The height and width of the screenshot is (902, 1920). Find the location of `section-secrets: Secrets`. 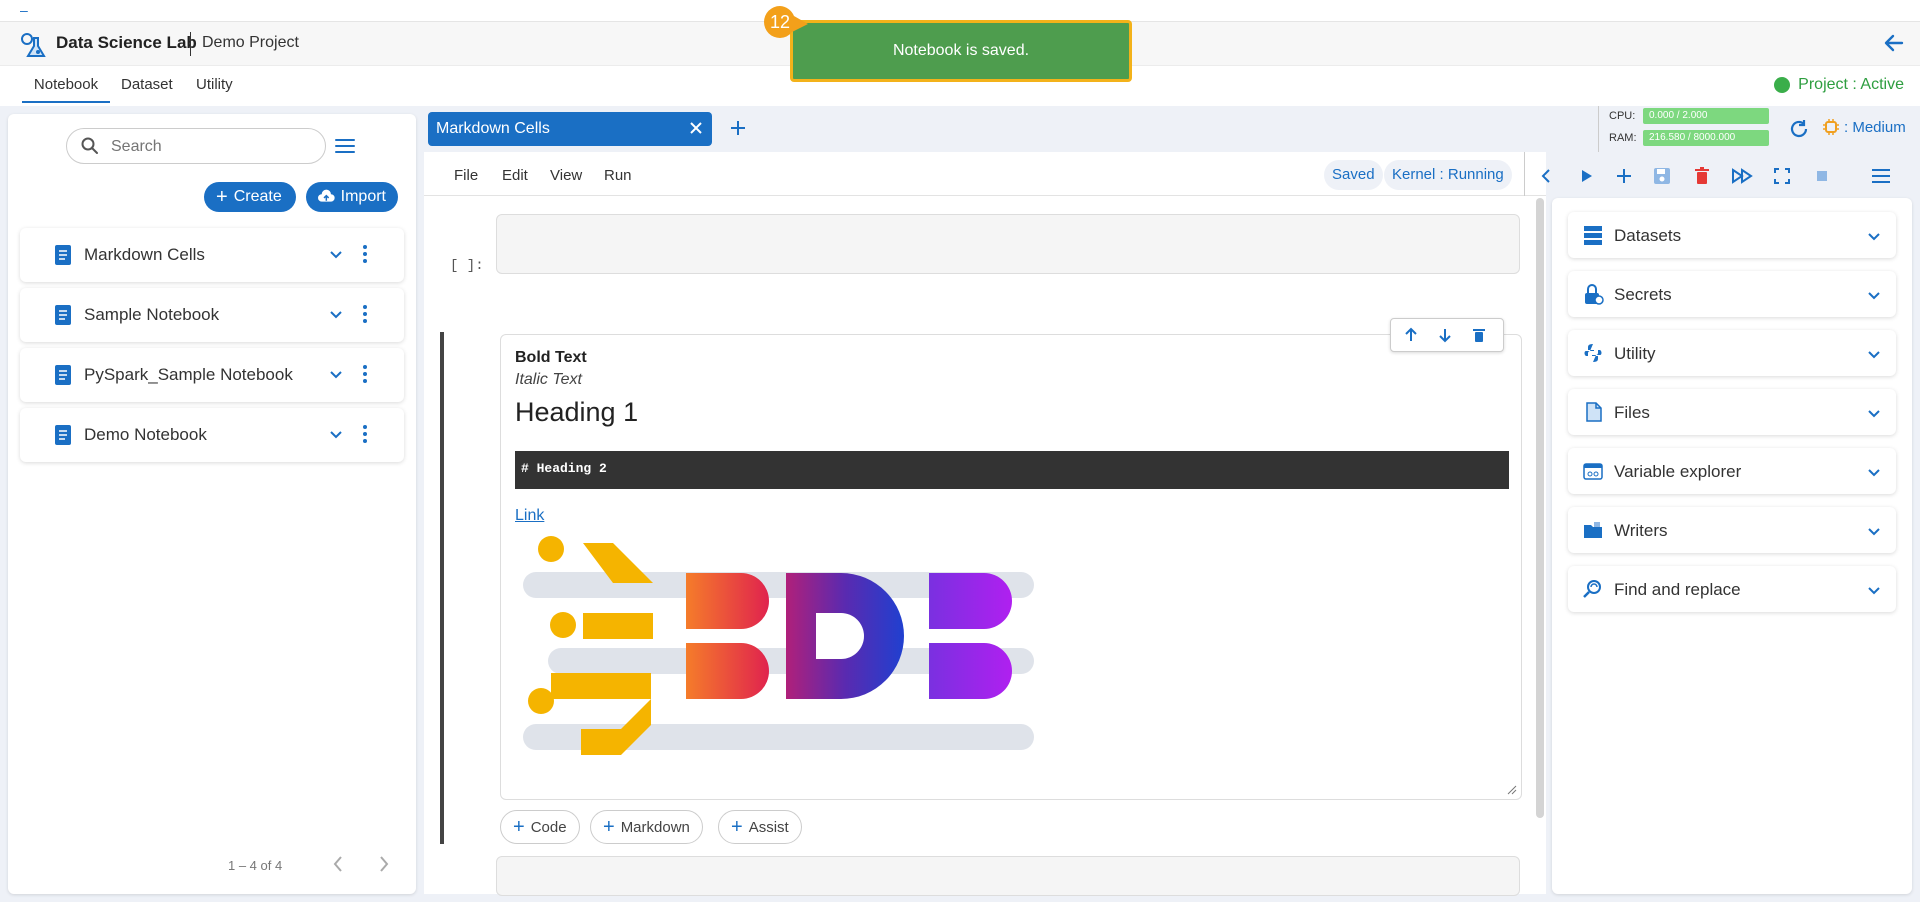

section-secrets: Secrets is located at coordinates (1732, 294).